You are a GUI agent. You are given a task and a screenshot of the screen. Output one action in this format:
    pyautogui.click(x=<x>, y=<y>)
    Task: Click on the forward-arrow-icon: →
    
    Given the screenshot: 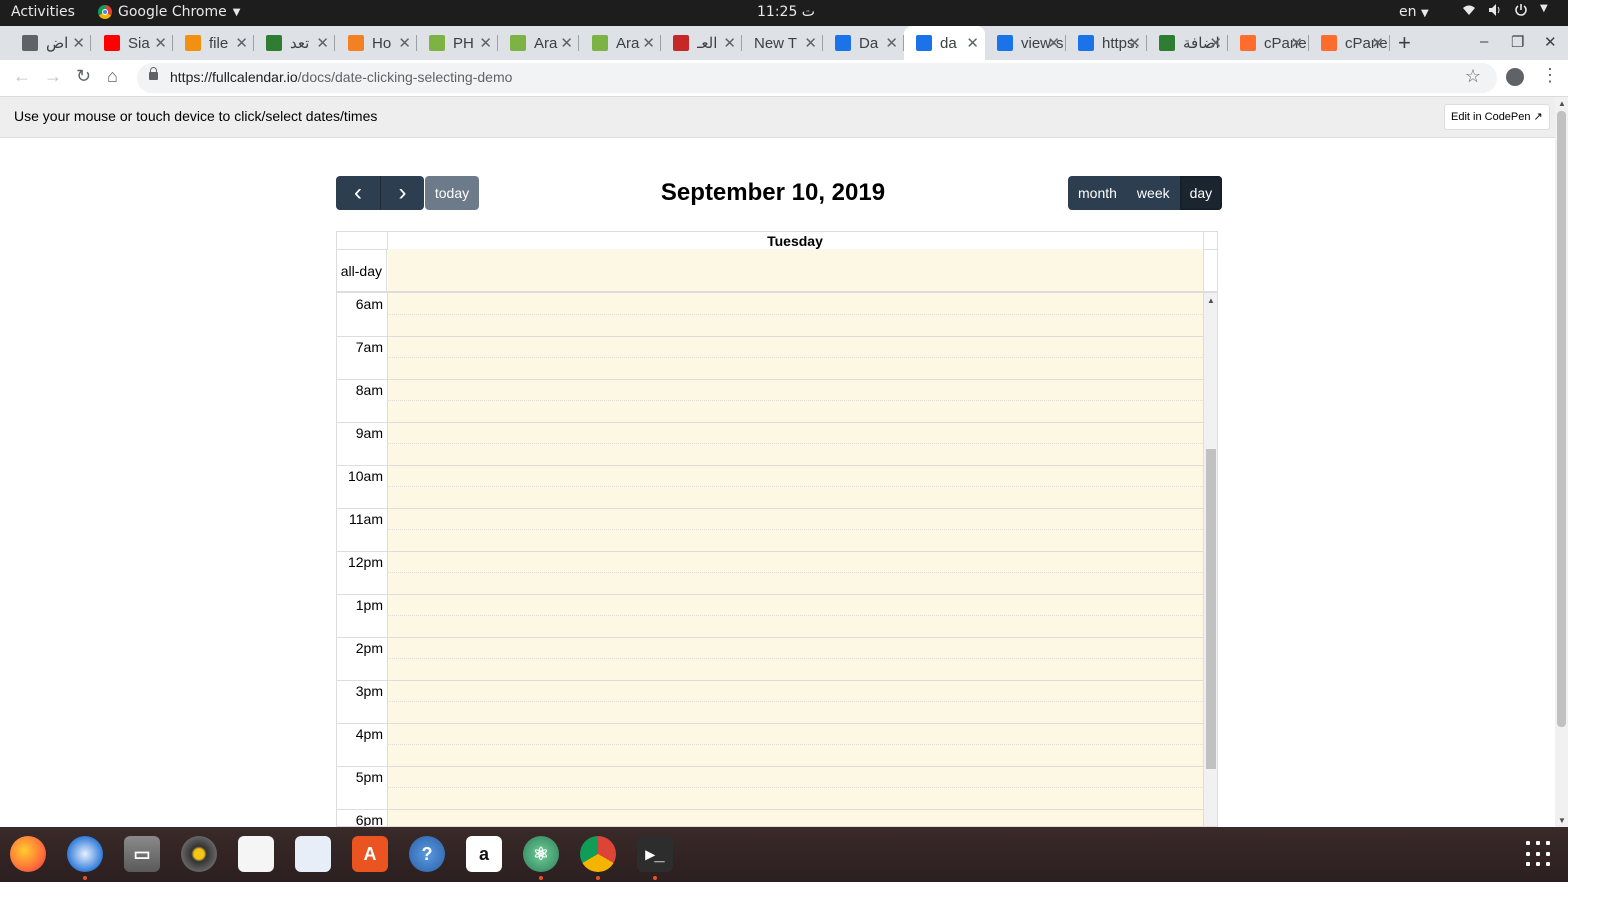 What is the action you would take?
    pyautogui.click(x=53, y=76)
    